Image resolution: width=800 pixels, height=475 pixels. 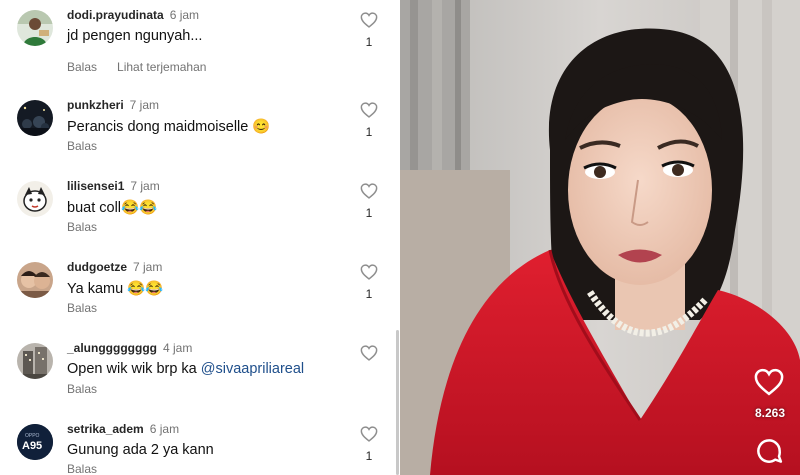 I want to click on comment-header: lilisensei1 7 jam, so click(x=113, y=186).